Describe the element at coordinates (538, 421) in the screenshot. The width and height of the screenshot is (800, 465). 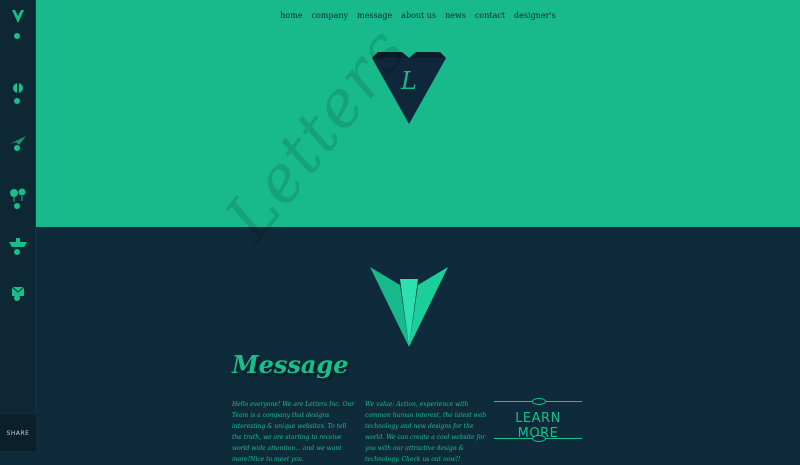
I see `learn-more-button: LEARN MORE` at that location.